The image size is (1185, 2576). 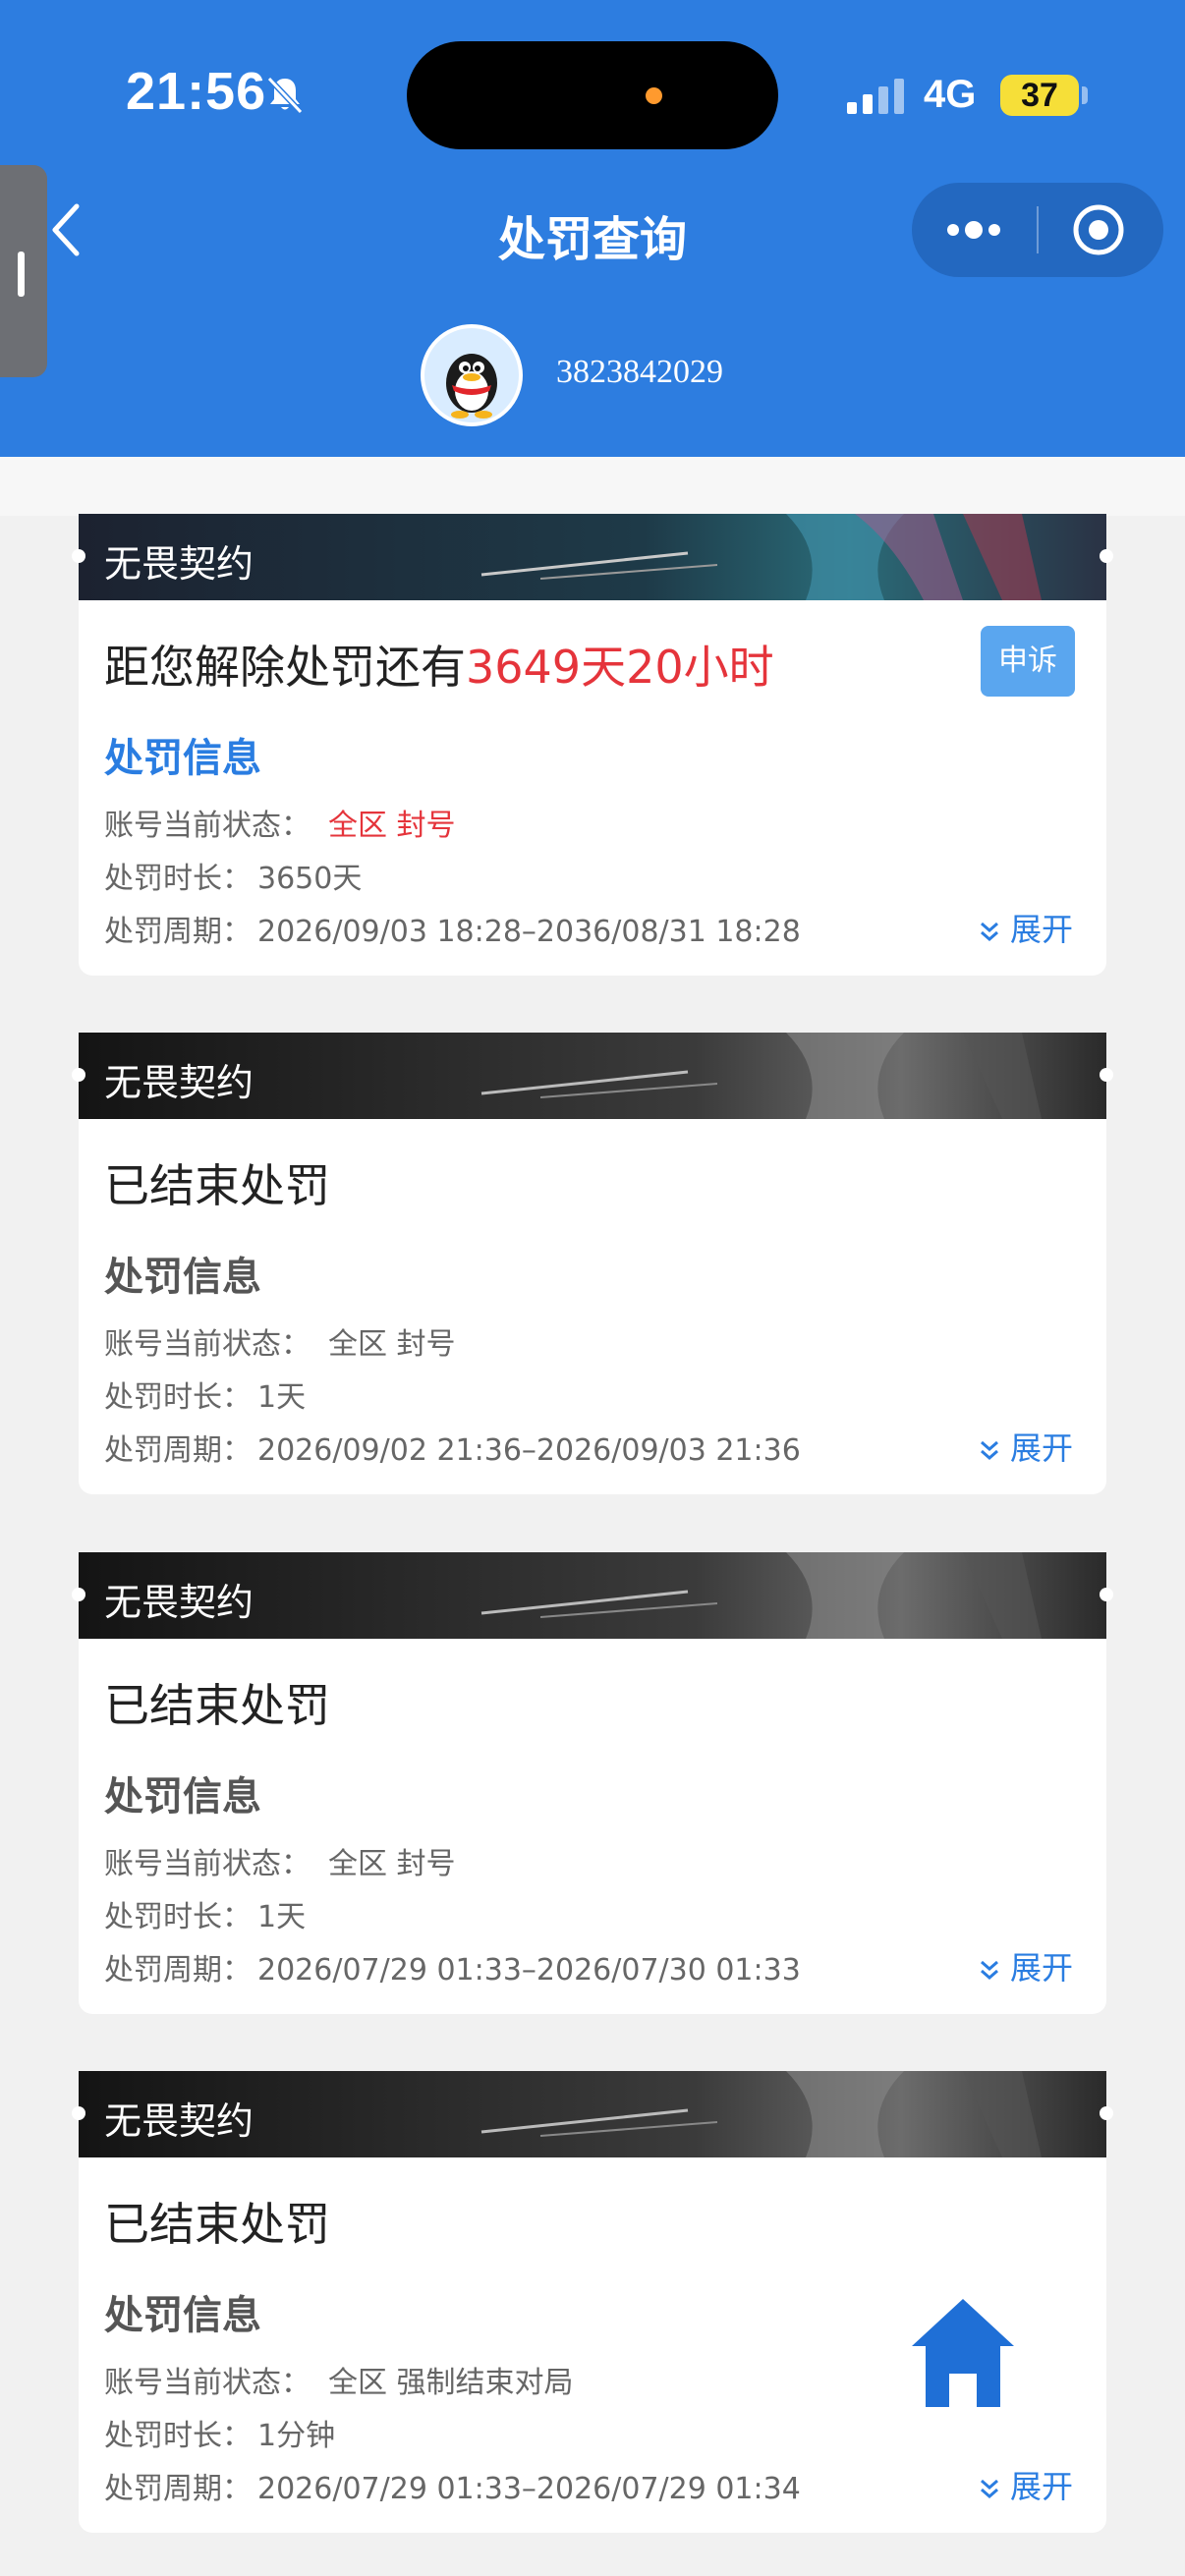 I want to click on sub-bar, so click(x=592, y=486).